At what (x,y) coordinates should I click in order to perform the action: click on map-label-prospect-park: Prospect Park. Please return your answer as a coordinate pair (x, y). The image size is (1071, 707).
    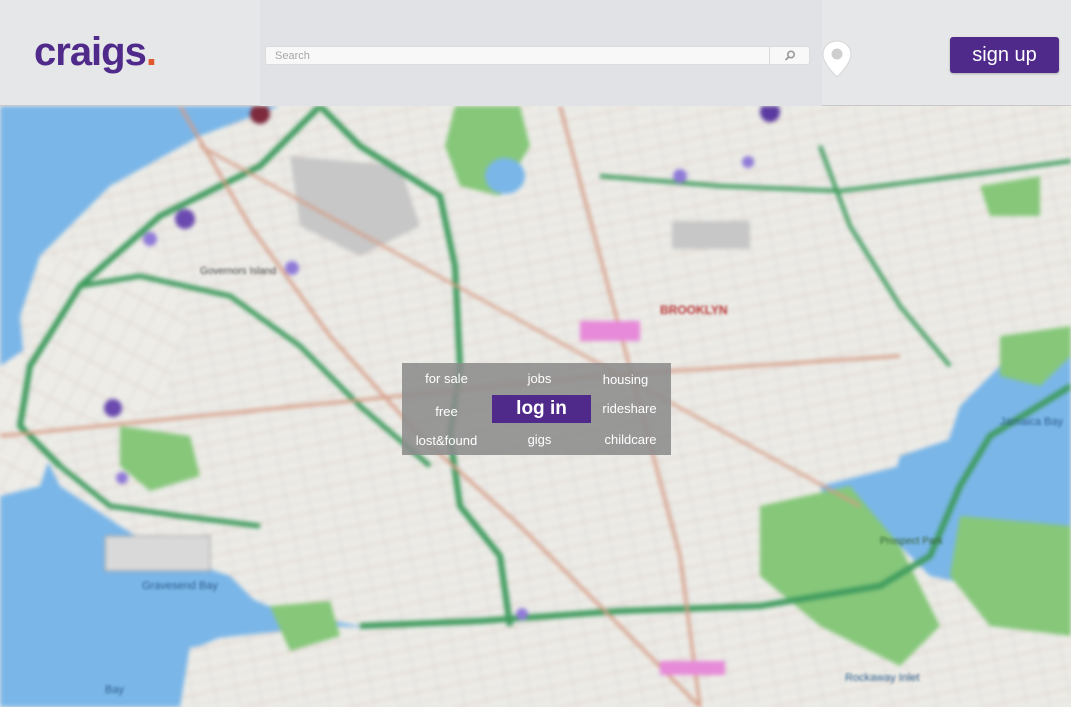
    Looking at the image, I should click on (911, 541).